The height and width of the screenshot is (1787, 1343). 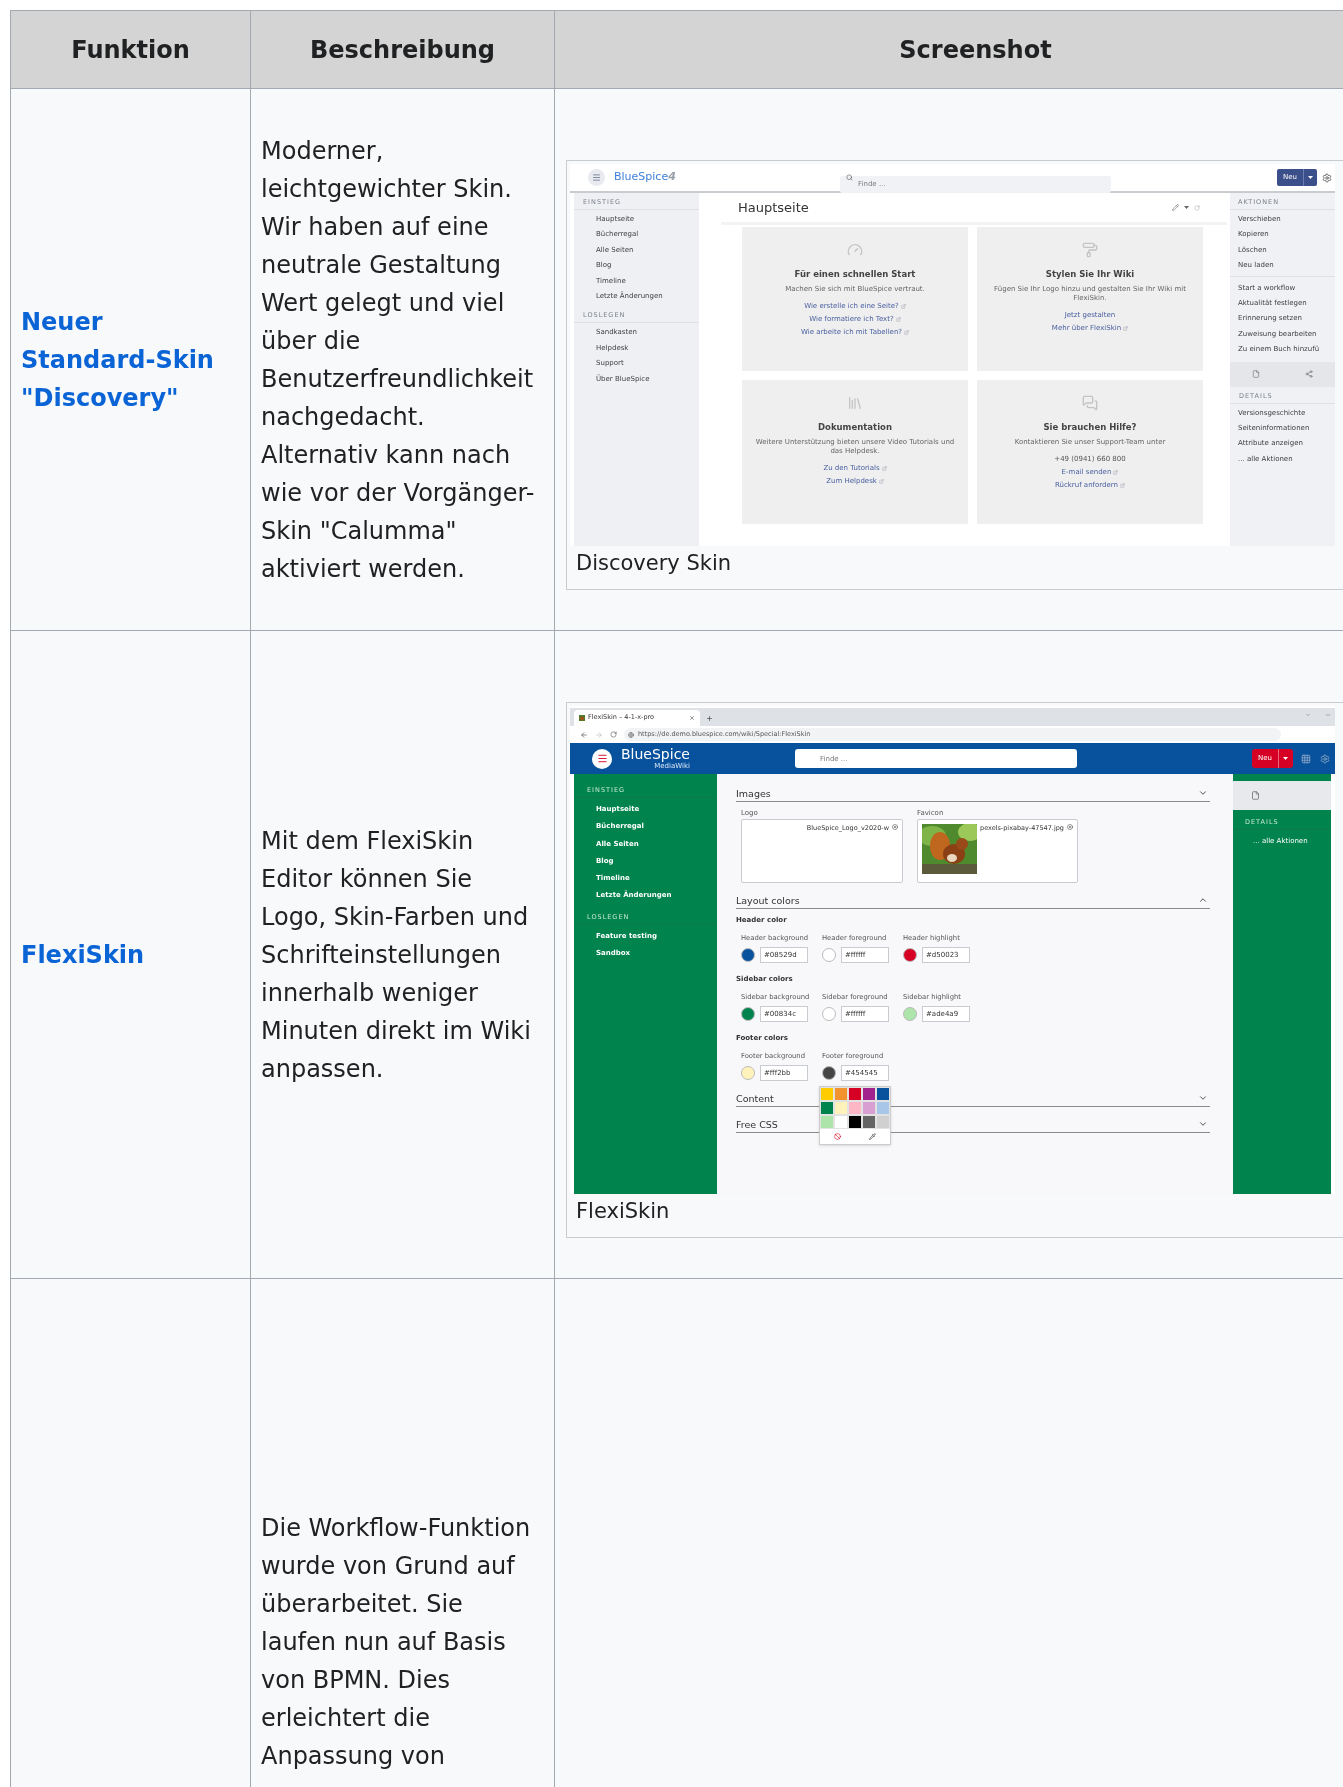 What do you see at coordinates (1306, 758) in the screenshot?
I see `grid-icon` at bounding box center [1306, 758].